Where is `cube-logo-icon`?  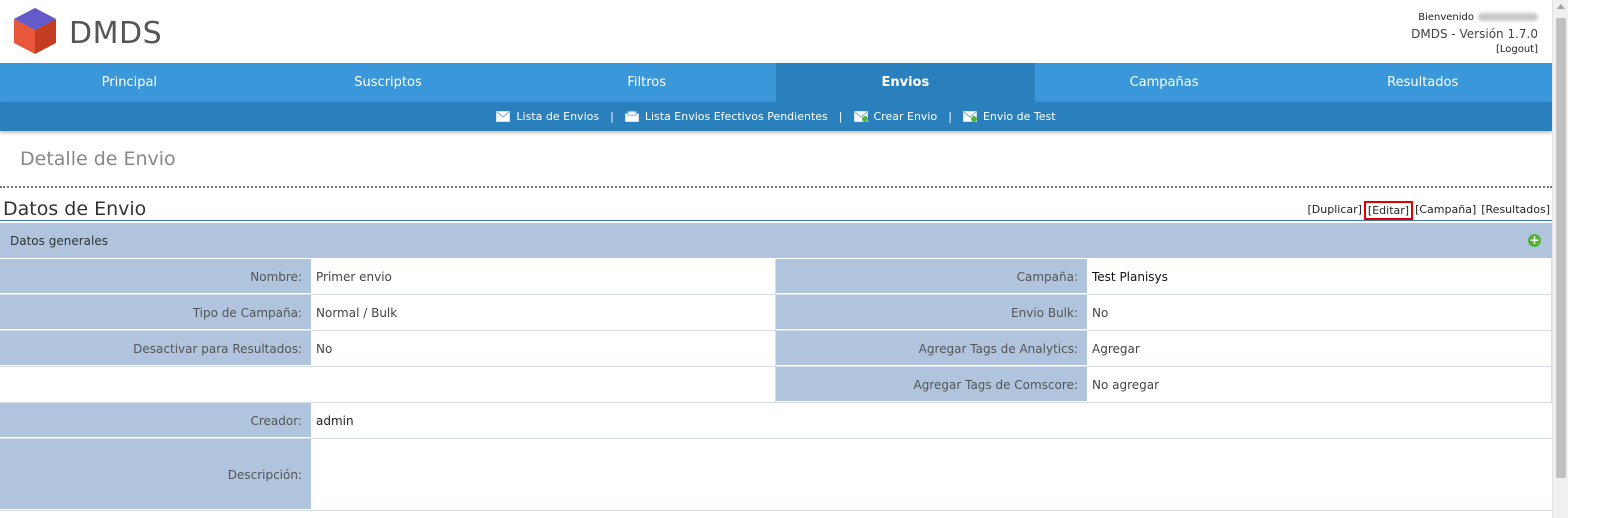
cube-logo-icon is located at coordinates (35, 31).